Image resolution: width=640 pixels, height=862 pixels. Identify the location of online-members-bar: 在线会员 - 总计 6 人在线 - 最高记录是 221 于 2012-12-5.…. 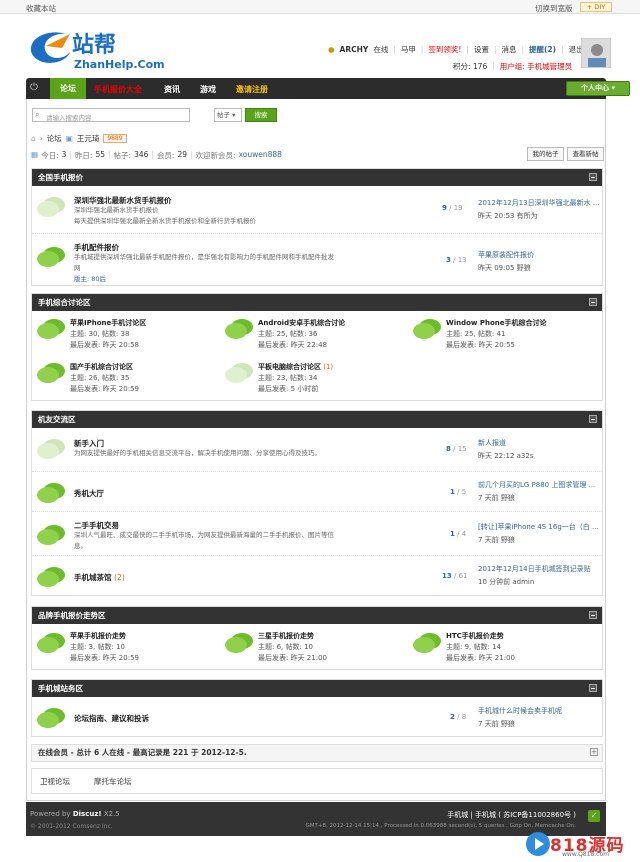
(317, 753).